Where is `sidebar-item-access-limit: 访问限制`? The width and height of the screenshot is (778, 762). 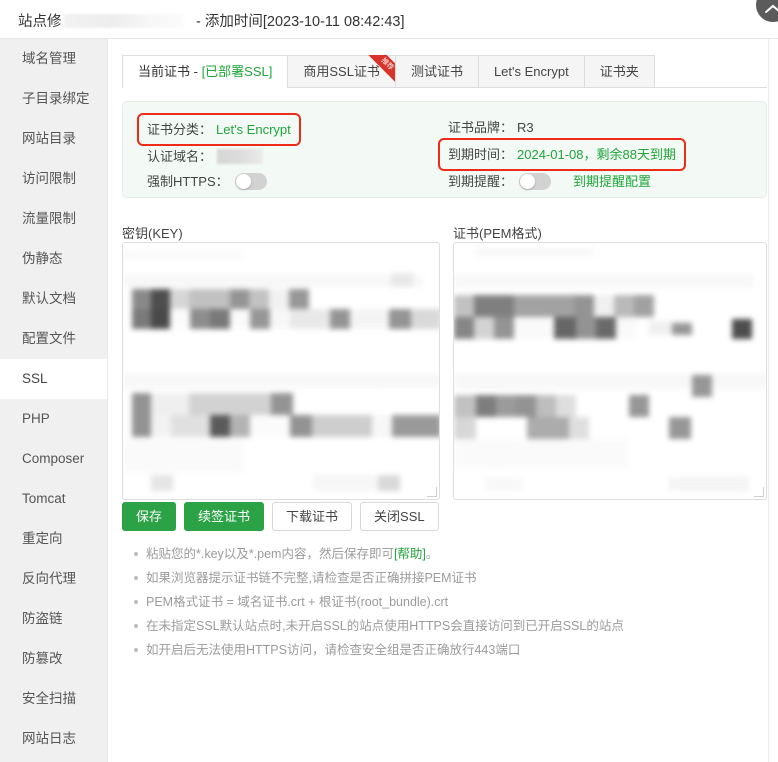
sidebar-item-access-limit: 访问限制 is located at coordinates (53, 179).